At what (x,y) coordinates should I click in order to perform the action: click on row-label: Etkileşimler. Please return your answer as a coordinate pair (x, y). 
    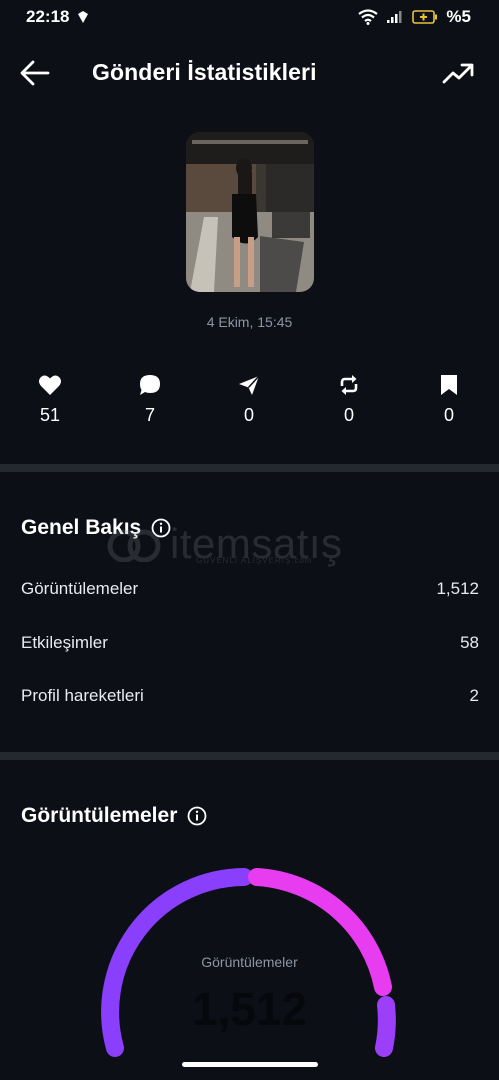
    Looking at the image, I should click on (64, 642).